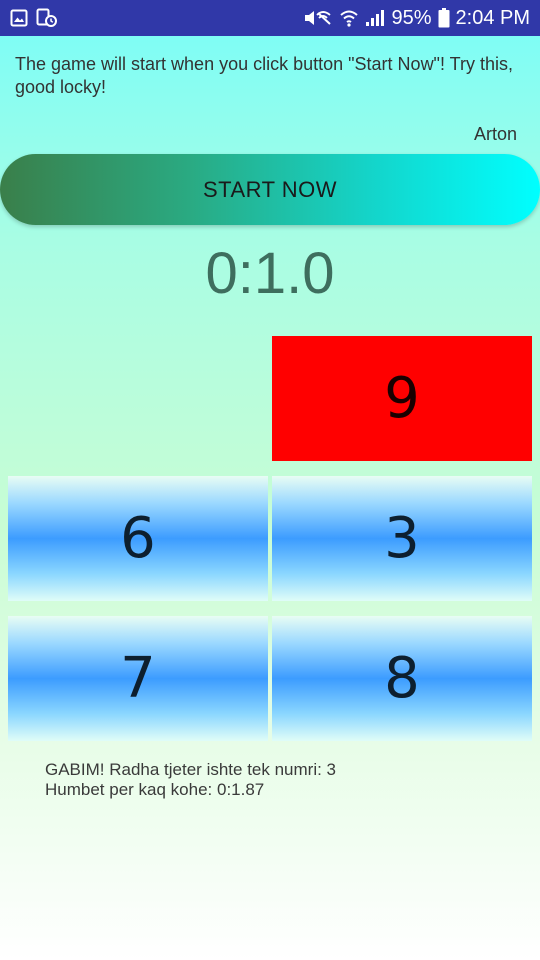  I want to click on status-bar: 95% 2:04 PM, so click(270, 18).